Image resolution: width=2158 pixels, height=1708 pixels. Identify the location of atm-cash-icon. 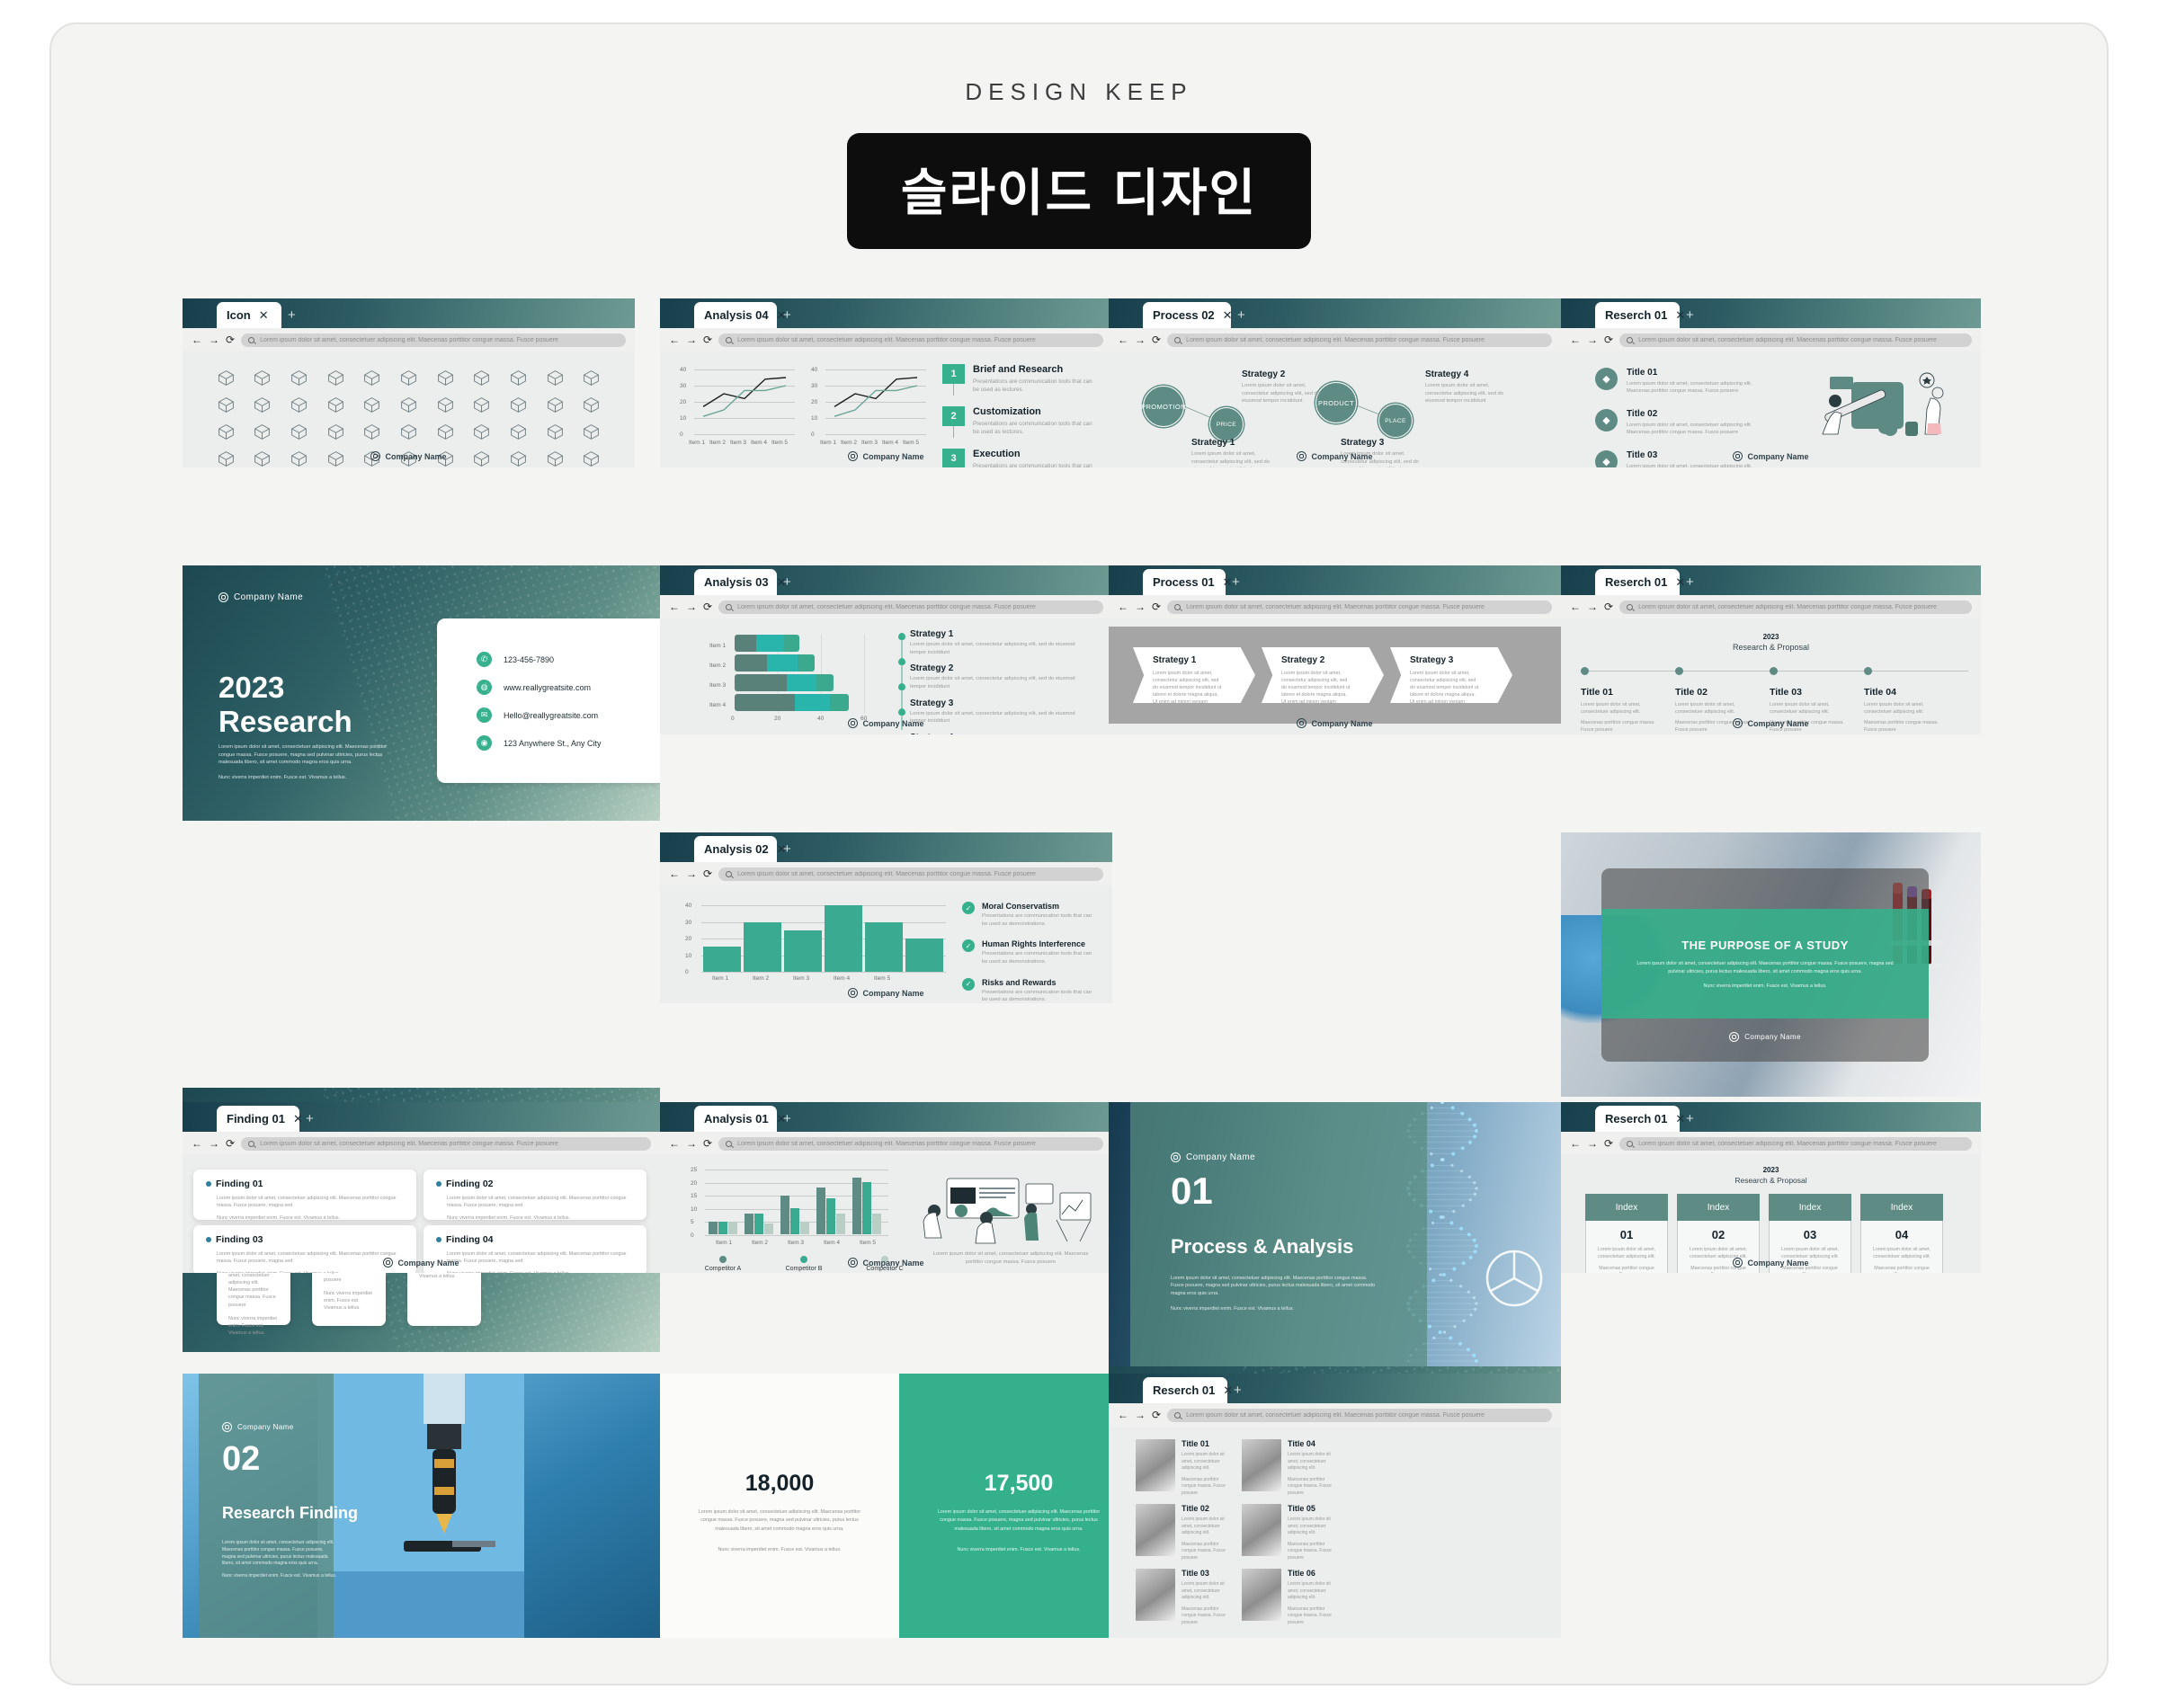
(482, 405).